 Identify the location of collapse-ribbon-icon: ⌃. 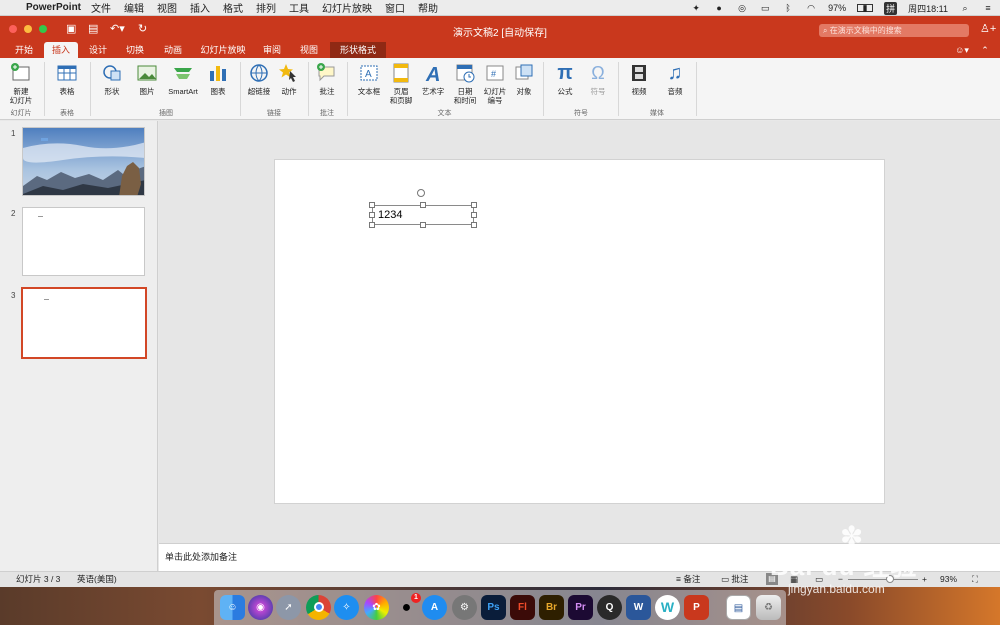
(985, 50).